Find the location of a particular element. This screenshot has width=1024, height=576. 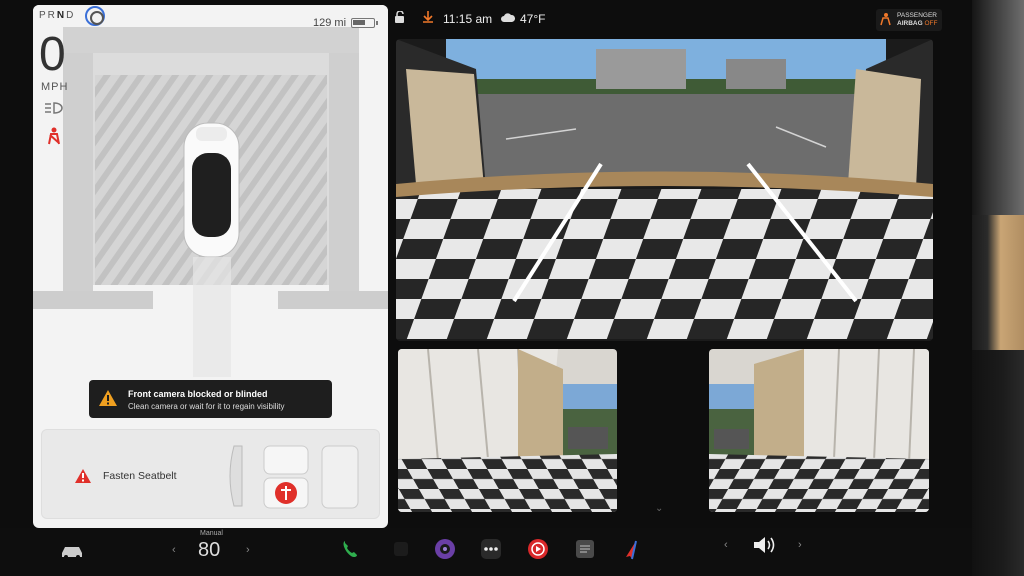

outside-temperature: 47°F is located at coordinates (533, 19).